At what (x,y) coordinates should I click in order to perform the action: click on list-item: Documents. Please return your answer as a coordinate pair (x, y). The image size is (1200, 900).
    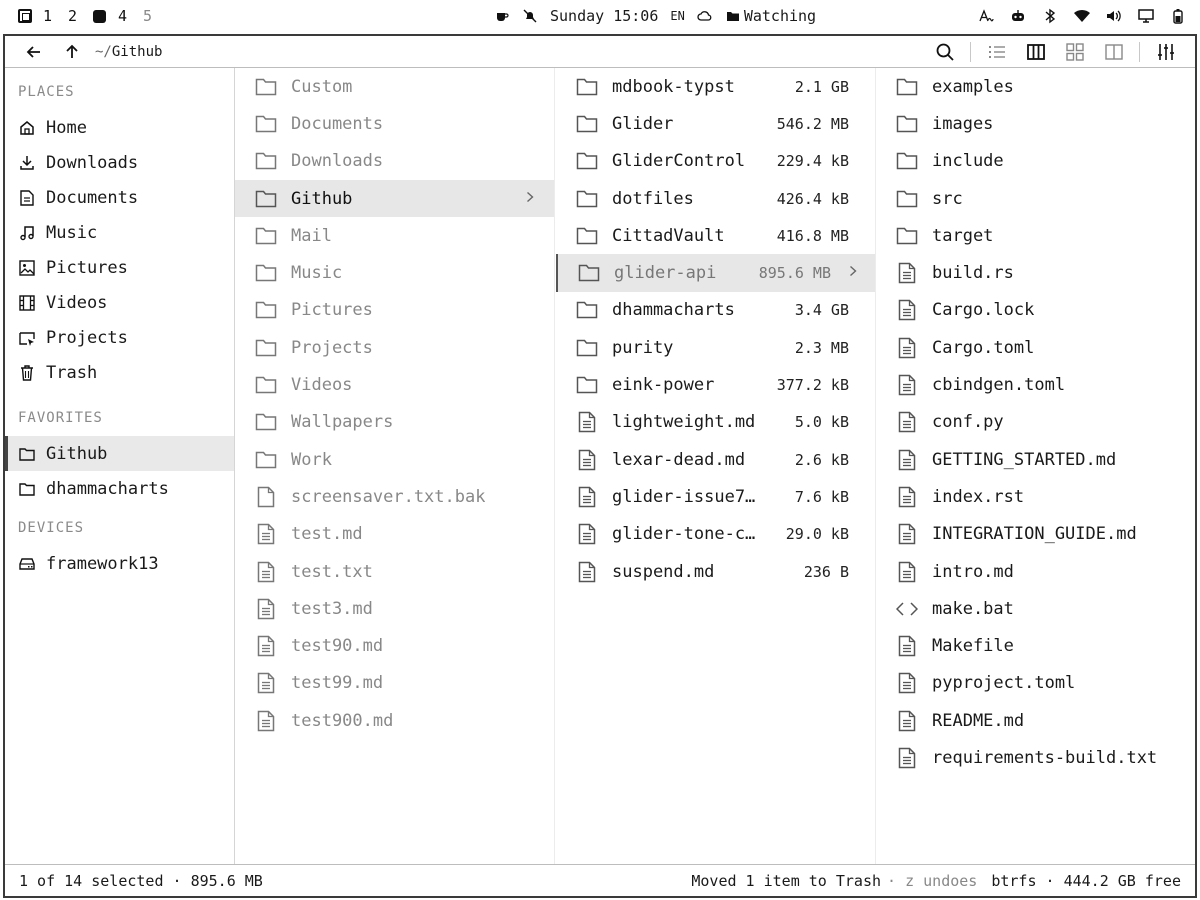
    Looking at the image, I should click on (394, 123).